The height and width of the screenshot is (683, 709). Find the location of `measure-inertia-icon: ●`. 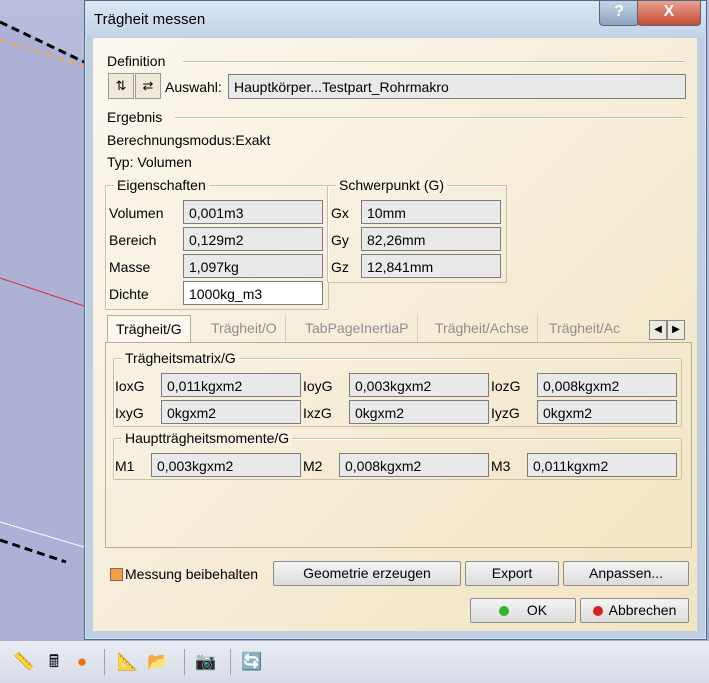

measure-inertia-icon: ● is located at coordinates (82, 662).